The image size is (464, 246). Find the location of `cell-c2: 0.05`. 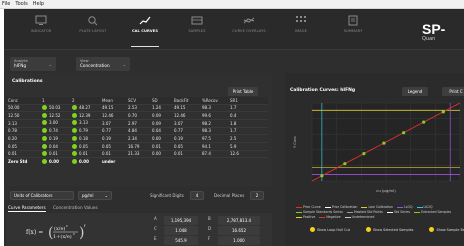

cell-c2: 0.05 is located at coordinates (85, 146).